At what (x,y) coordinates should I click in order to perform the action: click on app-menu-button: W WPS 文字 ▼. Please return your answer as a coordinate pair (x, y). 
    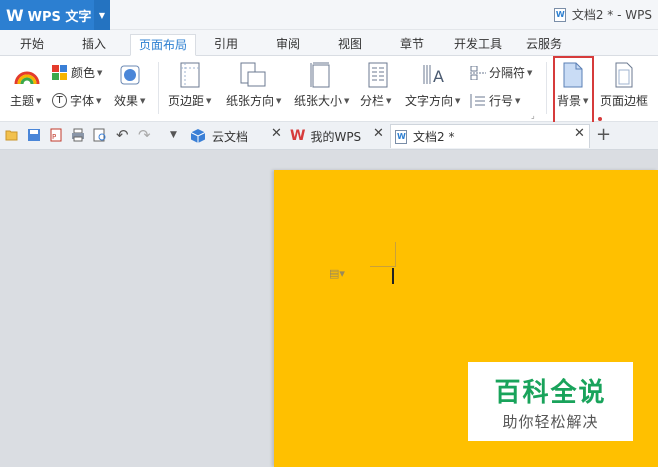
    Looking at the image, I should click on (55, 15).